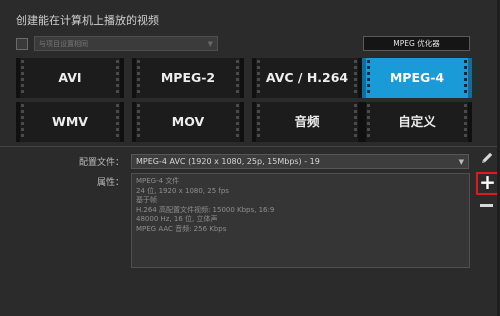 This screenshot has height=316, width=500. Describe the element at coordinates (101, 163) in the screenshot. I see `profile-label: 配置文件：` at that location.